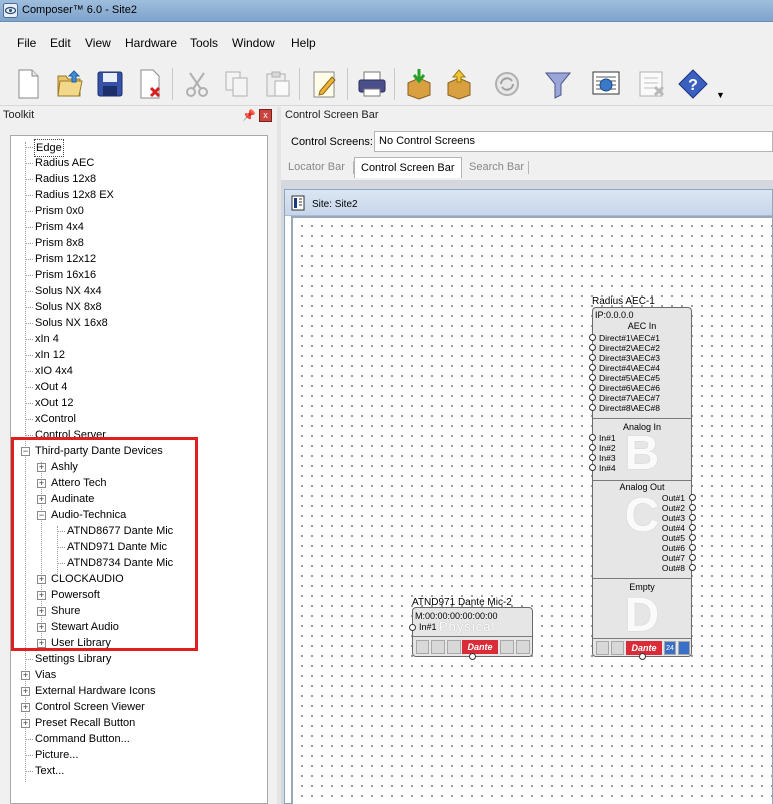 The height and width of the screenshot is (804, 773). I want to click on menu-view: View, so click(98, 43).